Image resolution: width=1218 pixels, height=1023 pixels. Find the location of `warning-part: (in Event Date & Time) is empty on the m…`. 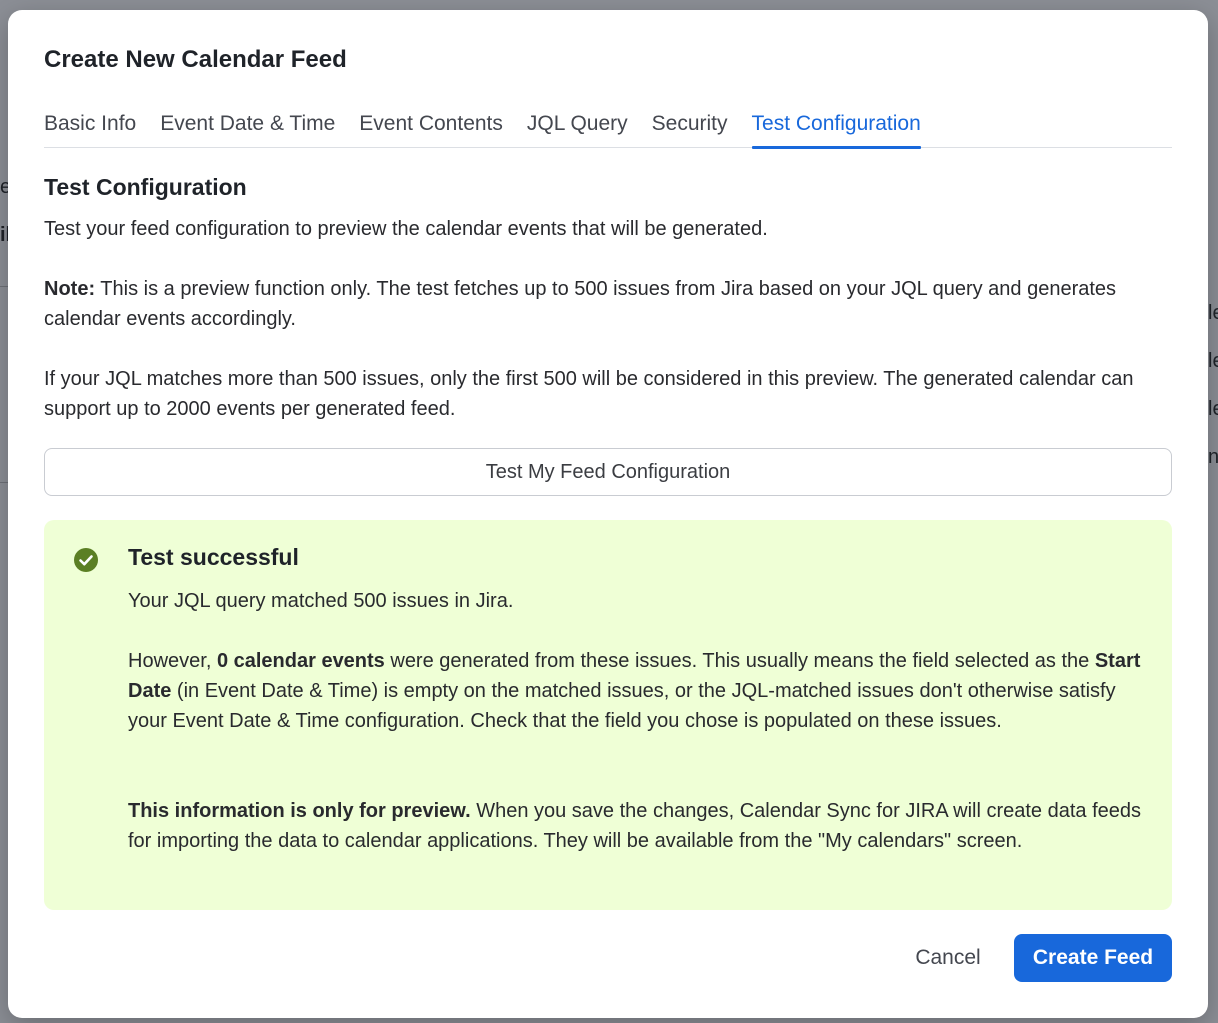

warning-part: (in Event Date & Time) is empty on the m… is located at coordinates (622, 706).